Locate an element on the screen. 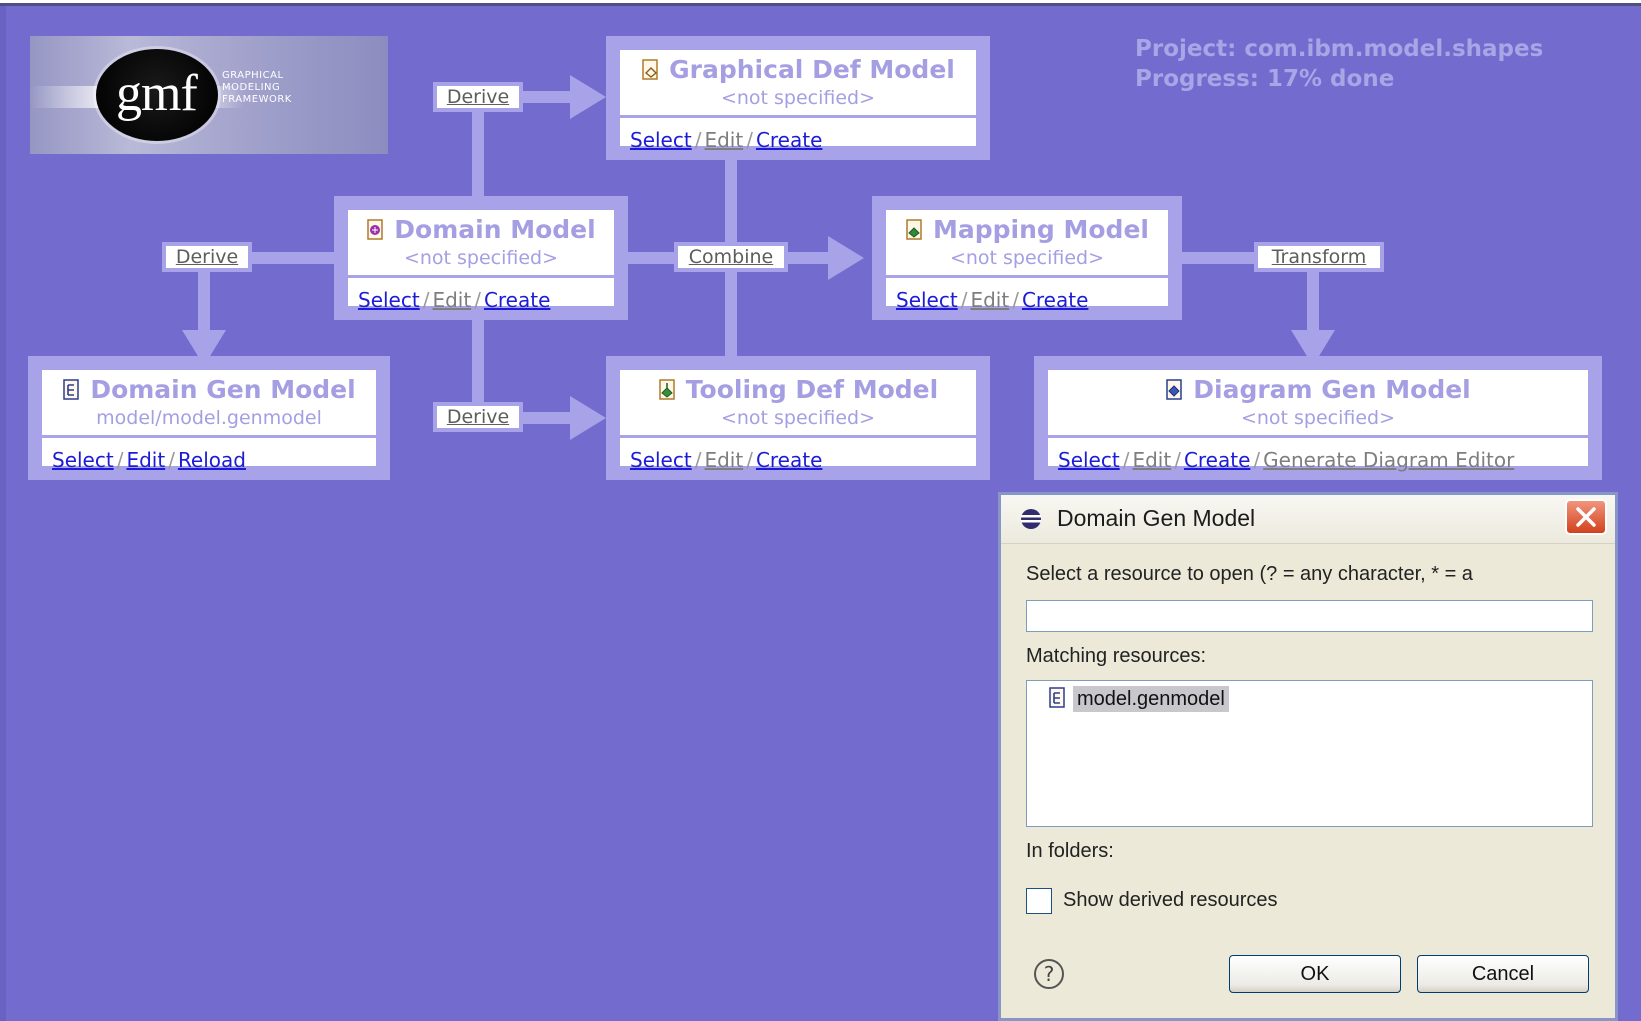 This screenshot has width=1641, height=1021. domain-subtitle: <not specified> is located at coordinates (481, 258).